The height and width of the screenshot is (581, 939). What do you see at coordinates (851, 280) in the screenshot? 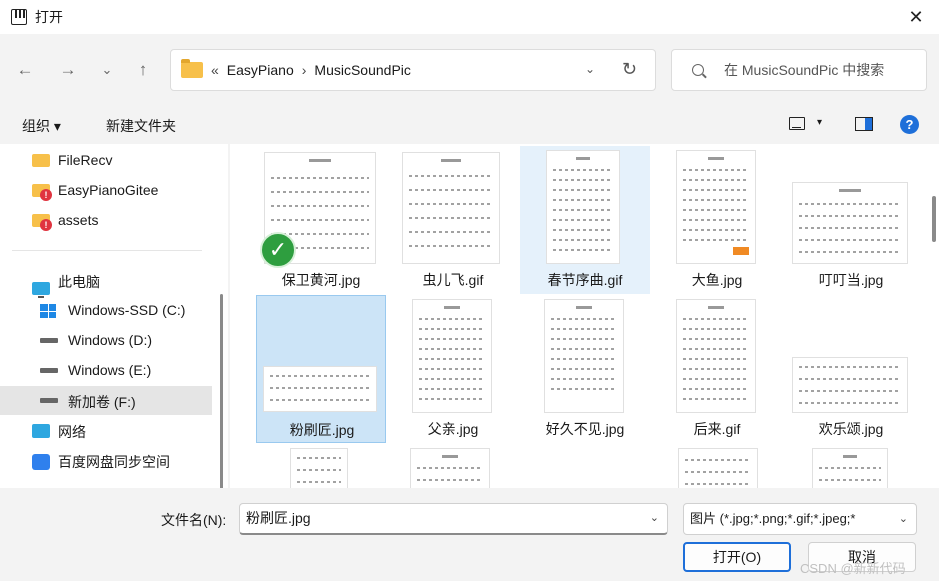
I see `file-name: 叮叮当.jpg` at bounding box center [851, 280].